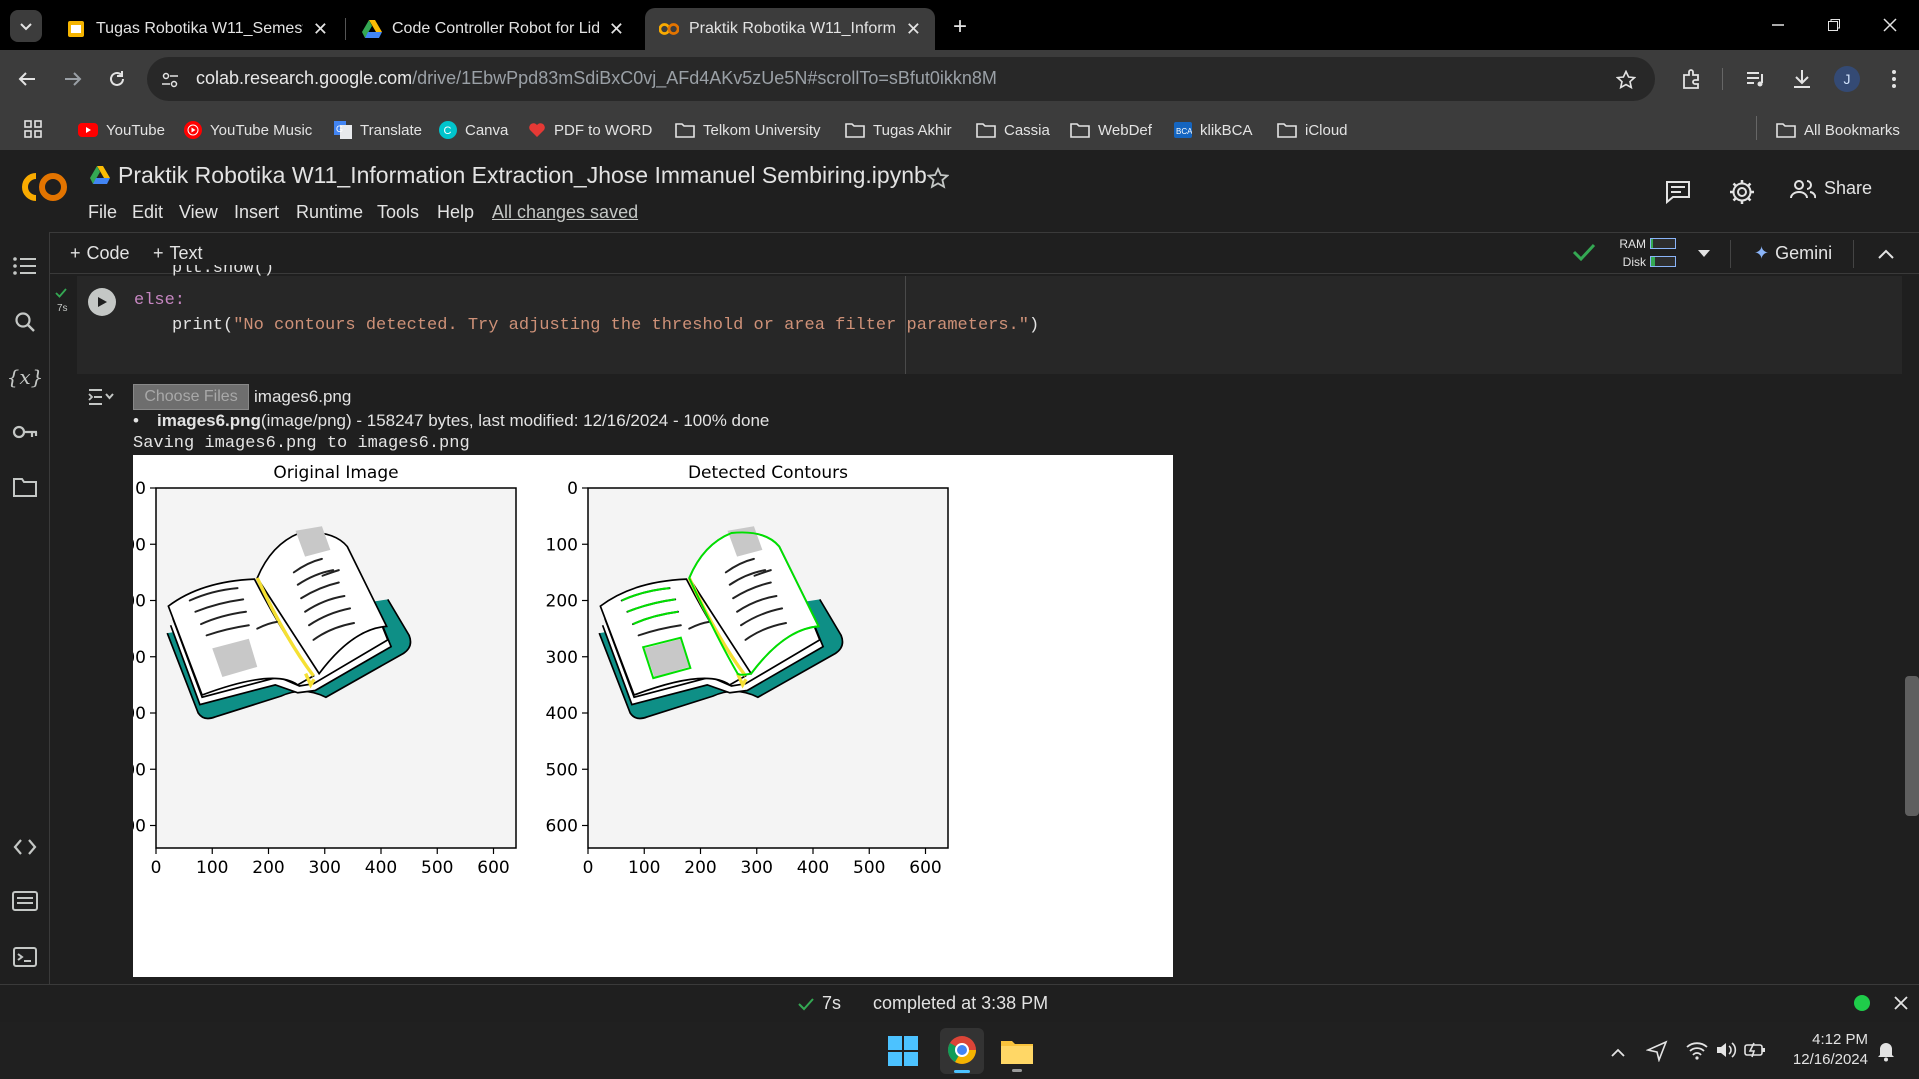 This screenshot has width=1919, height=1079. I want to click on colab-logo, so click(44, 187).